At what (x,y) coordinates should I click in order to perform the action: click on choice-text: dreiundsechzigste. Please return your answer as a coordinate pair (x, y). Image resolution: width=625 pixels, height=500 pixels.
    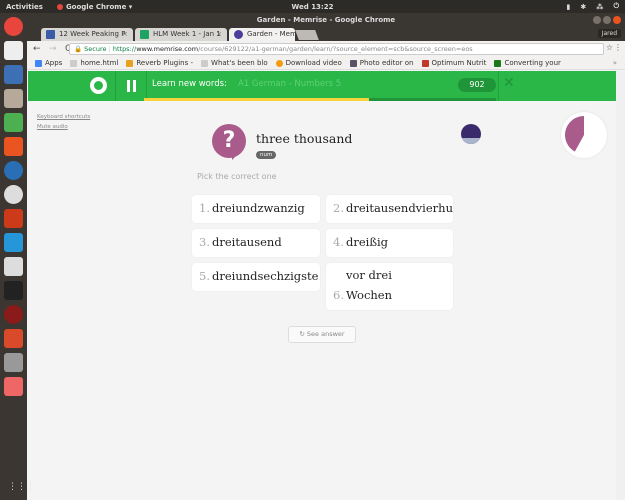
    Looking at the image, I should click on (265, 276).